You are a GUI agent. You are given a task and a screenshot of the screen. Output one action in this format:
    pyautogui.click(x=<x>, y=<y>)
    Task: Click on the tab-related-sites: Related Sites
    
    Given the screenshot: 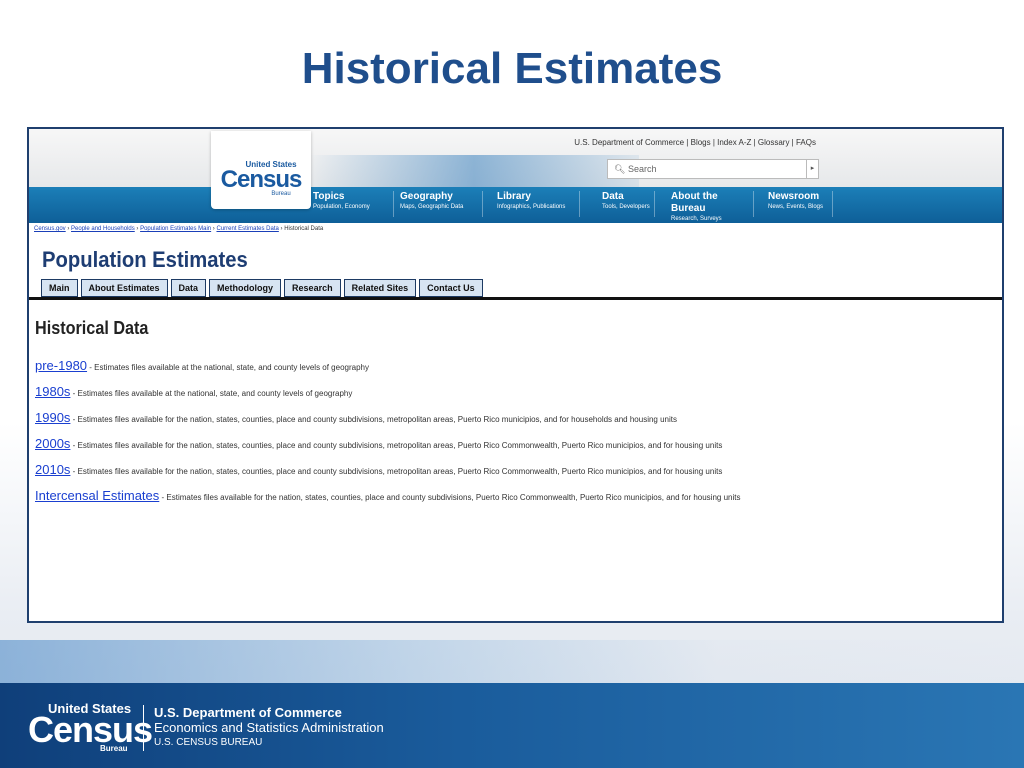 What is the action you would take?
    pyautogui.click(x=380, y=288)
    